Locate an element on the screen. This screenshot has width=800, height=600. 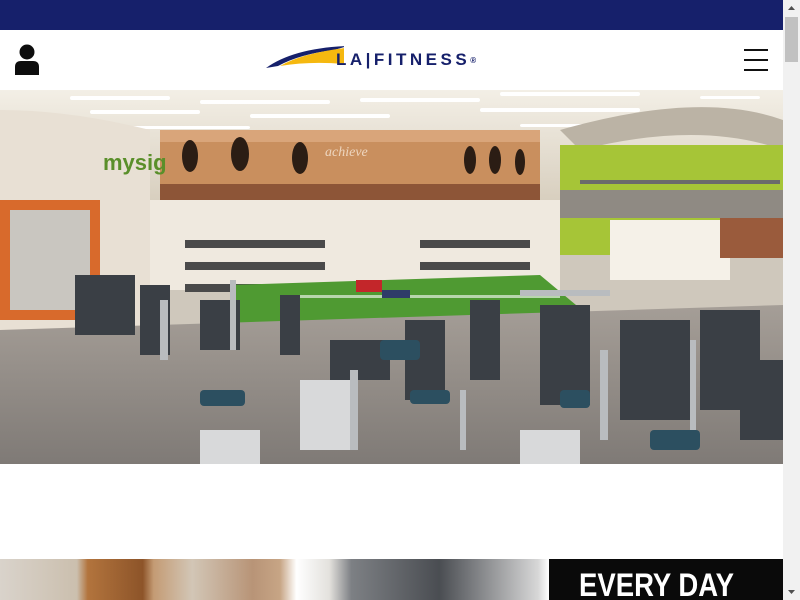
account-button is located at coordinates (27, 60).